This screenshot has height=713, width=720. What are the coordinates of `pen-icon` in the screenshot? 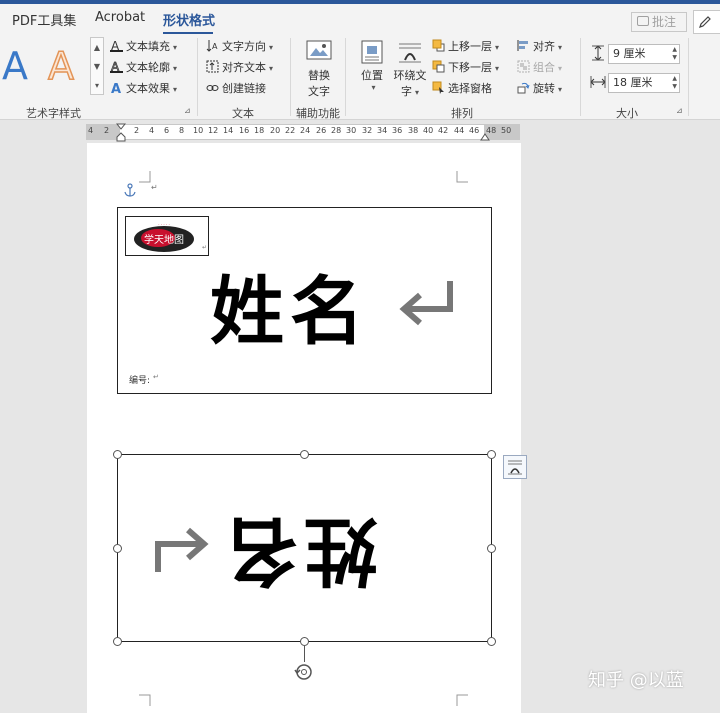 It's located at (705, 22).